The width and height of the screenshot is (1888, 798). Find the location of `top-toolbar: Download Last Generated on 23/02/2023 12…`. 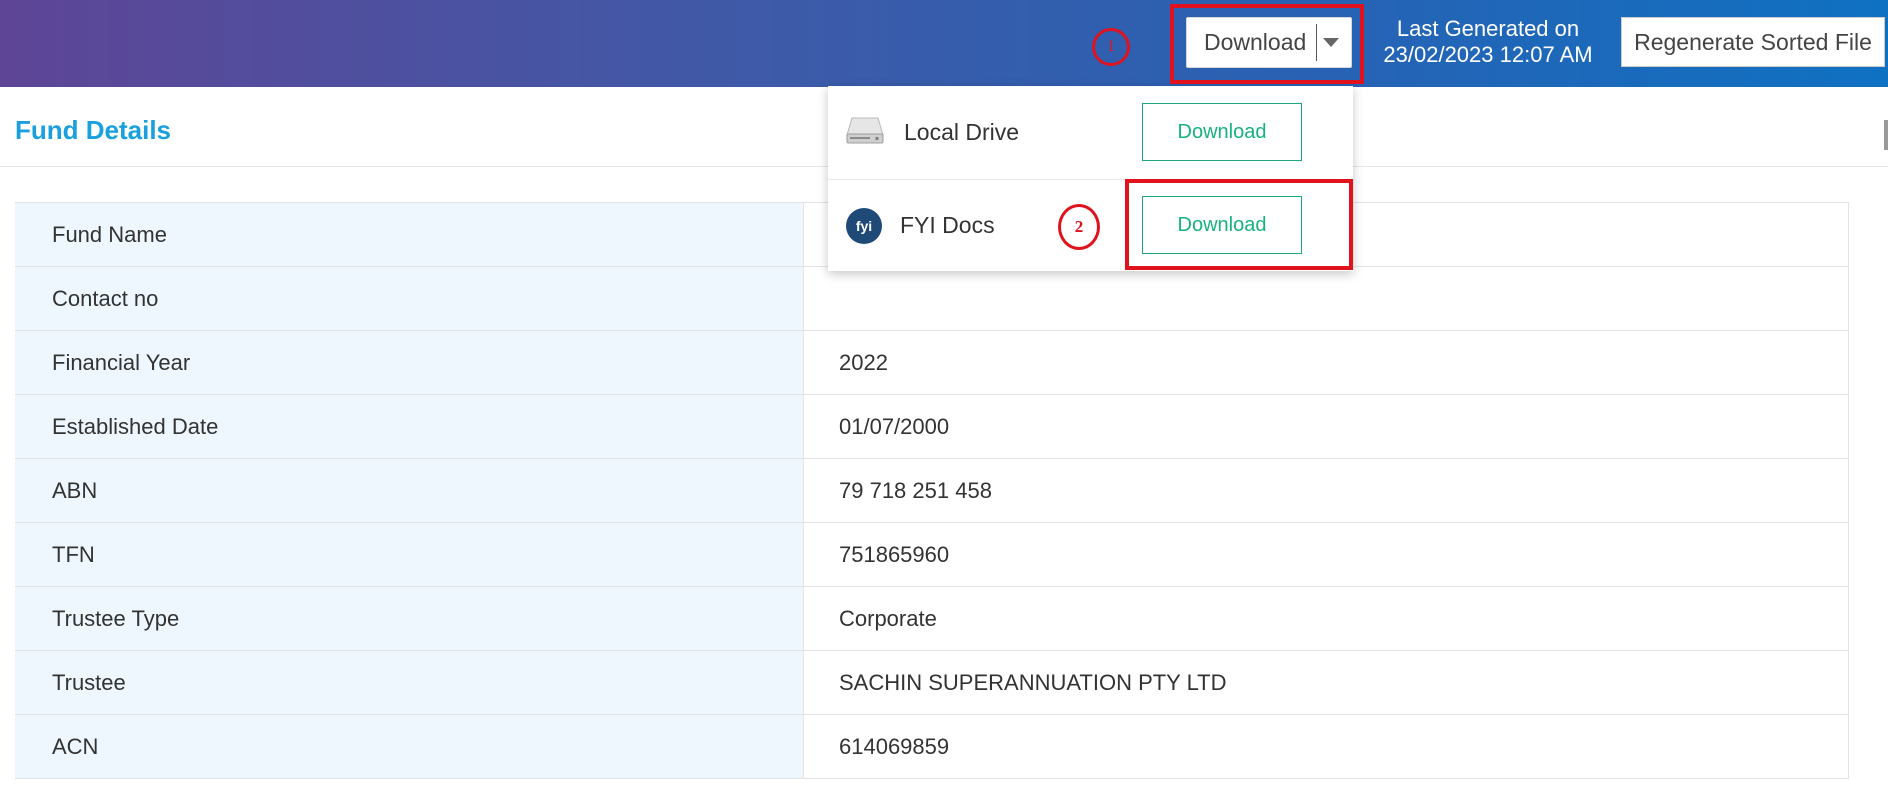

top-toolbar: Download Last Generated on 23/02/2023 12… is located at coordinates (944, 43).